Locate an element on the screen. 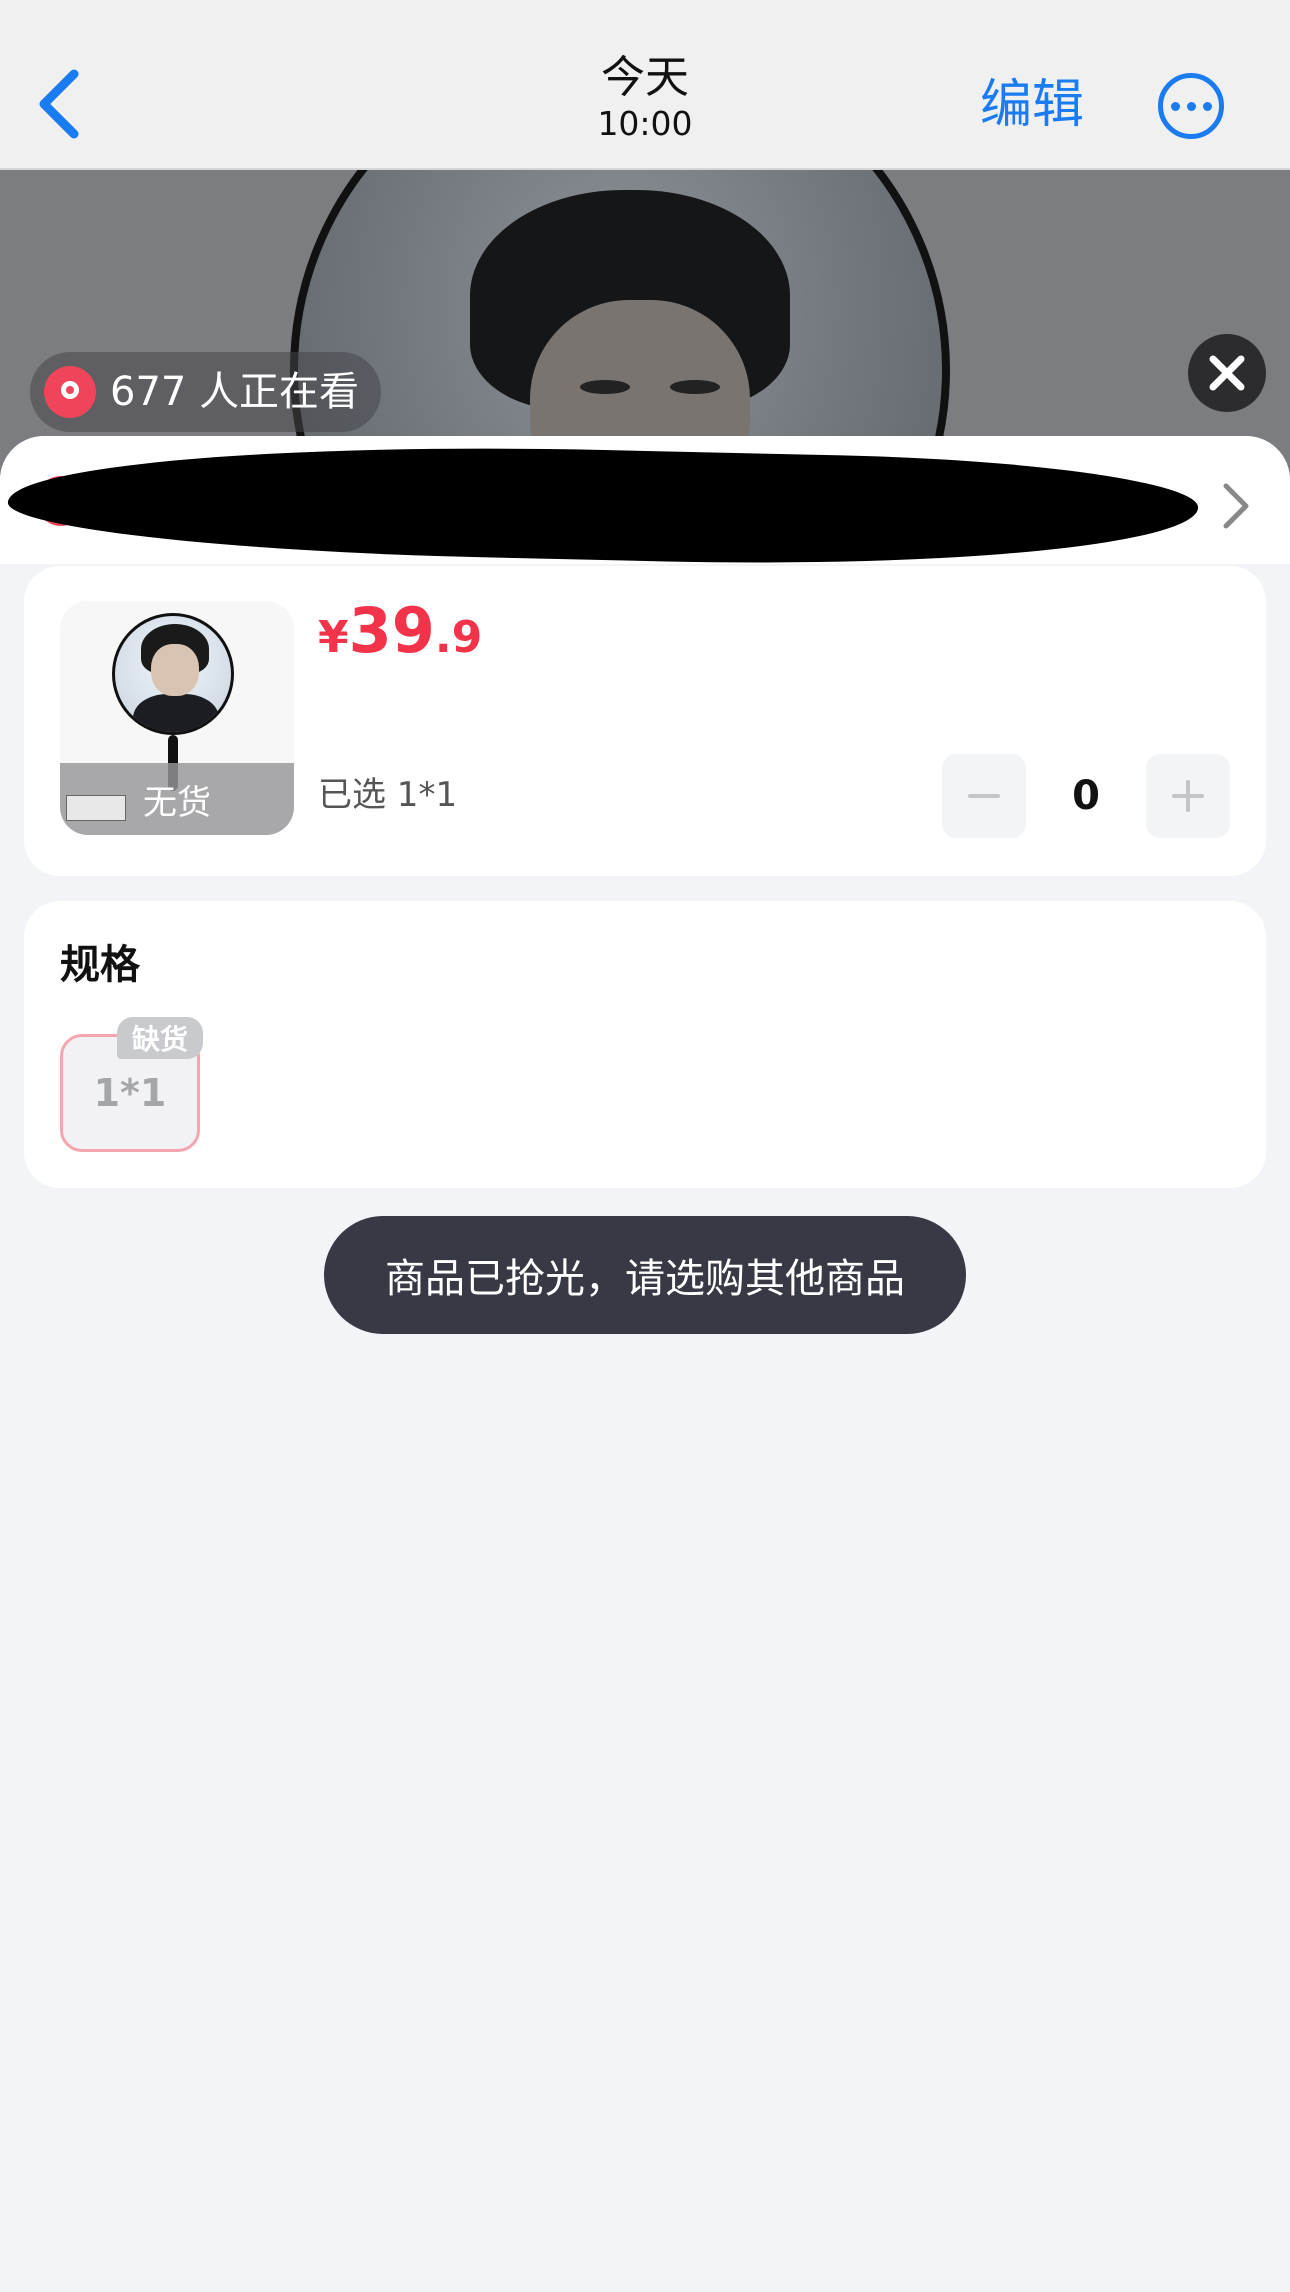  selected-sku-label: 已选 1*1 is located at coordinates (388, 795).